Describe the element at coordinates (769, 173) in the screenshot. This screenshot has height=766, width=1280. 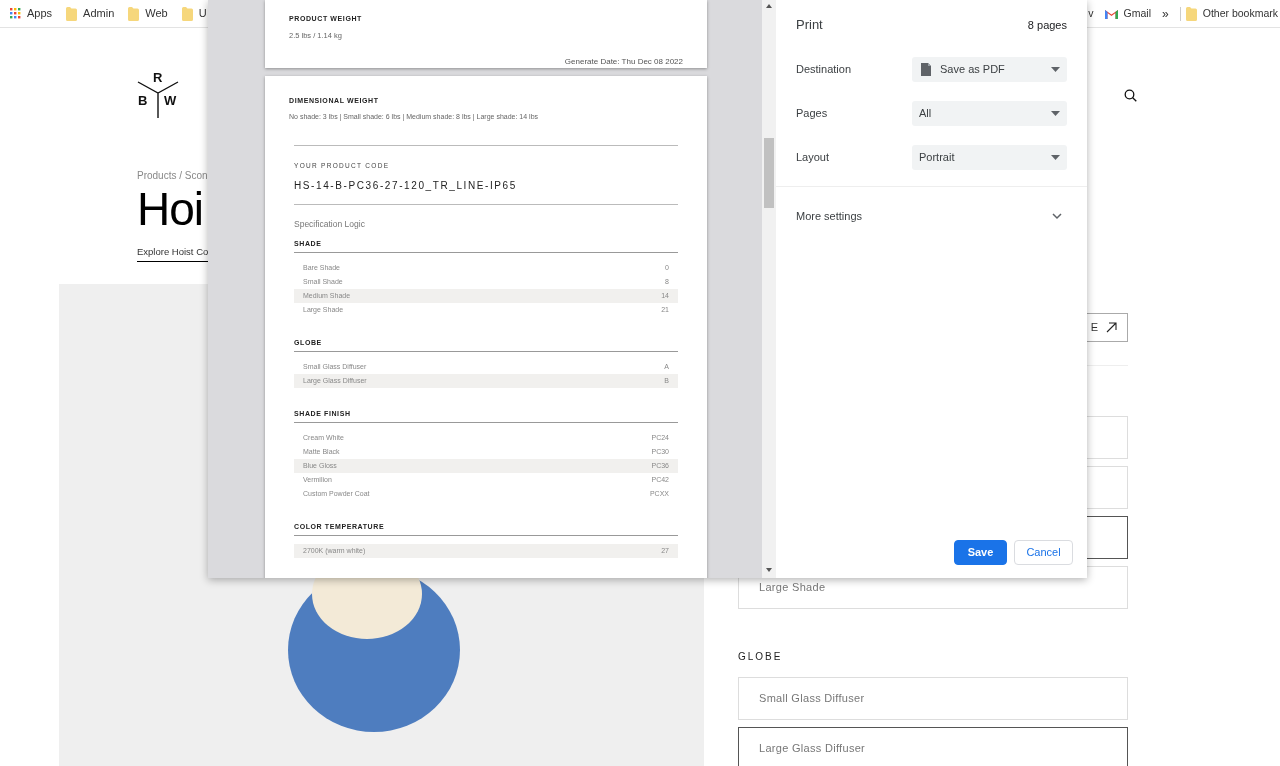
I see `scroll-thumb` at that location.